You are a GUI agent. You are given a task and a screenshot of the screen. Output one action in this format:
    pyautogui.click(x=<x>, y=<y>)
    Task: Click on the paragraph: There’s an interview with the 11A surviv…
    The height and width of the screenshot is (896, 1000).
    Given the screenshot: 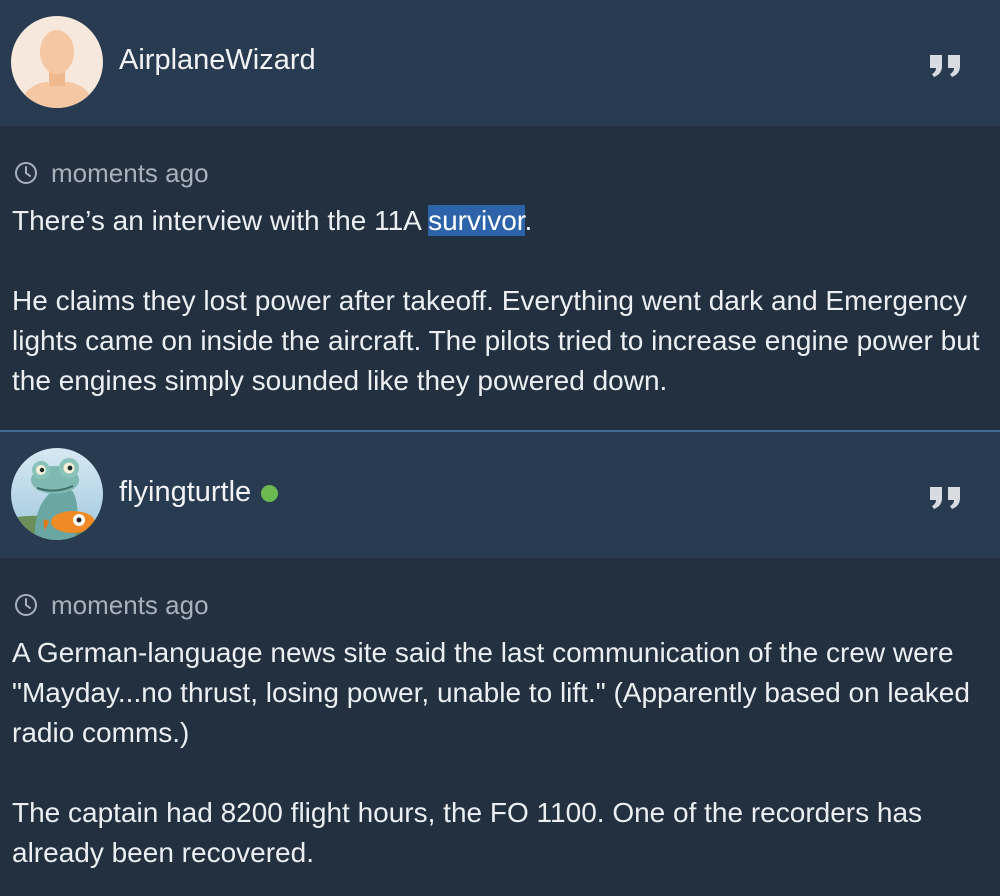 What is the action you would take?
    pyautogui.click(x=500, y=221)
    